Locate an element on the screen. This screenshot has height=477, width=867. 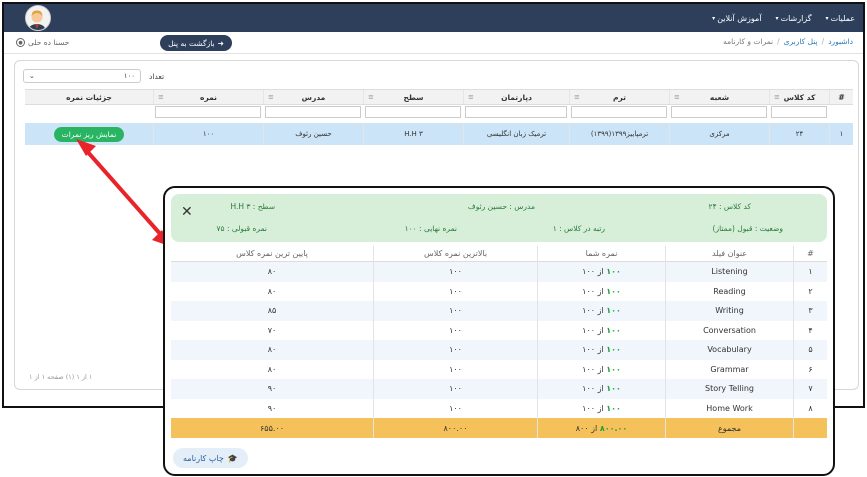
nav-online-education: آموزش آنلاین ▾ is located at coordinates (736, 18).